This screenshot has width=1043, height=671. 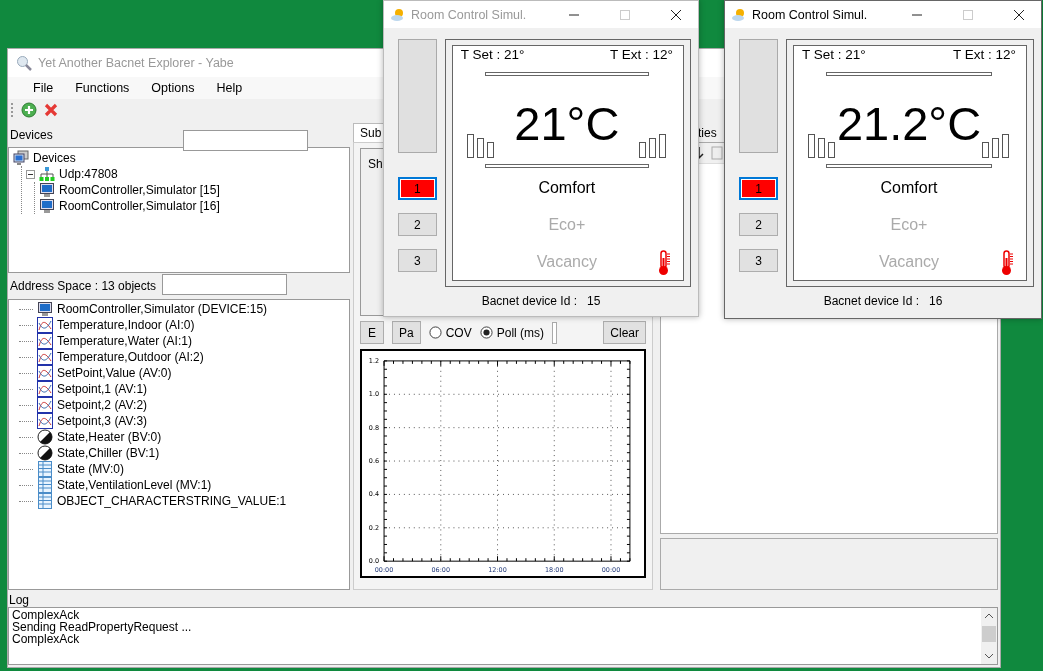 What do you see at coordinates (29, 110) in the screenshot?
I see `add-icon` at bounding box center [29, 110].